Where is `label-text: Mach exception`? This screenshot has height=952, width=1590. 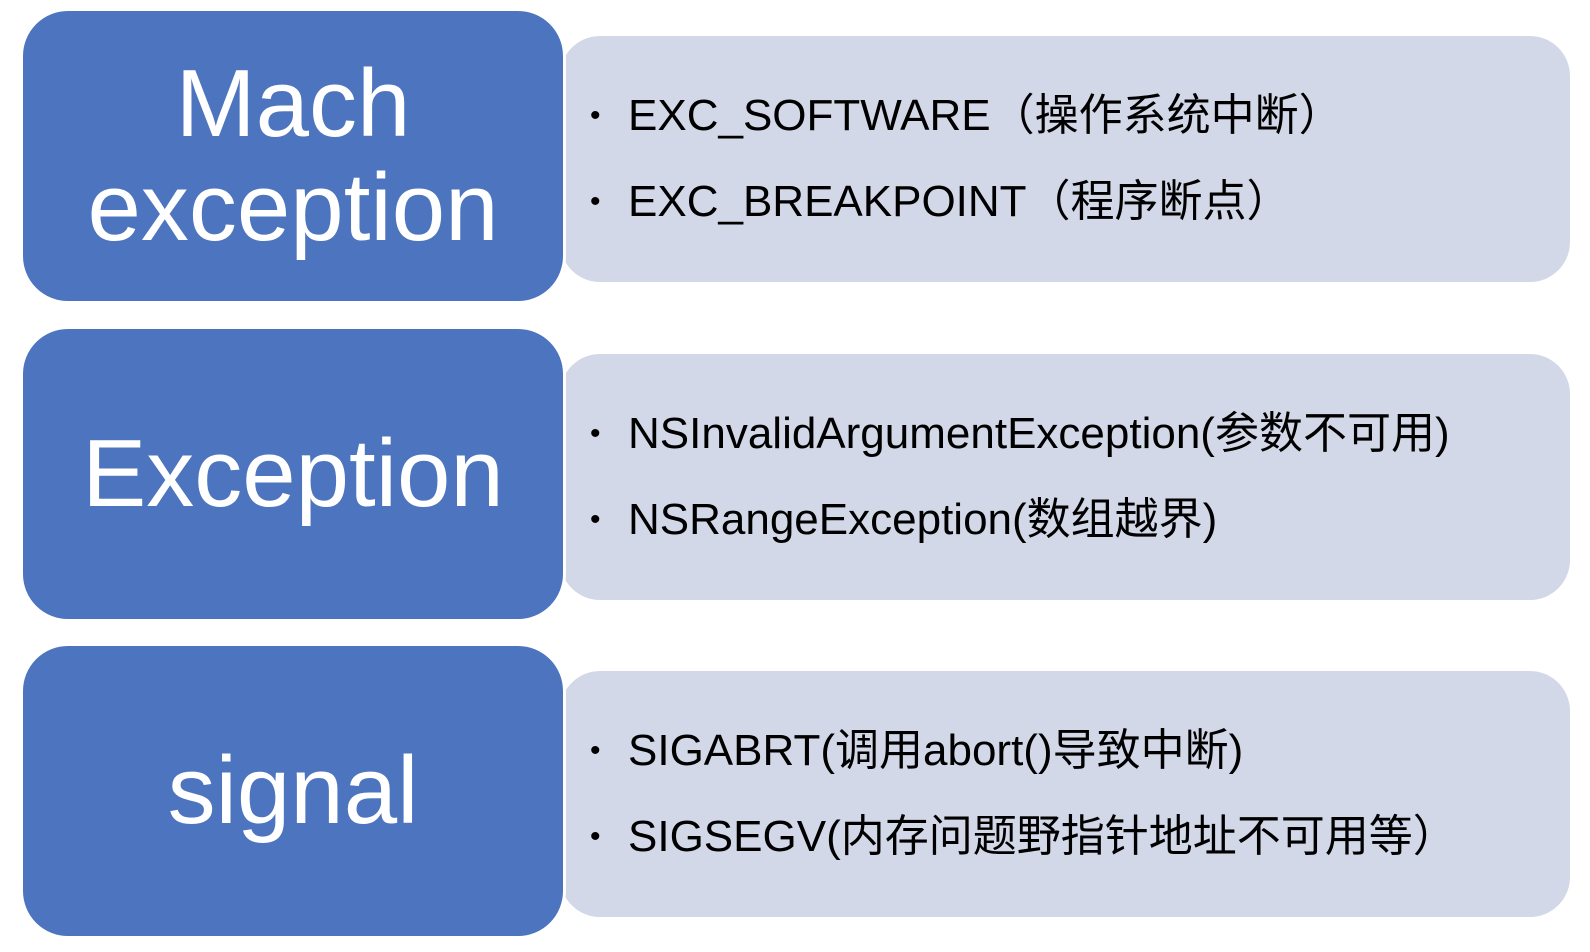
label-text: Mach exception is located at coordinates (293, 155).